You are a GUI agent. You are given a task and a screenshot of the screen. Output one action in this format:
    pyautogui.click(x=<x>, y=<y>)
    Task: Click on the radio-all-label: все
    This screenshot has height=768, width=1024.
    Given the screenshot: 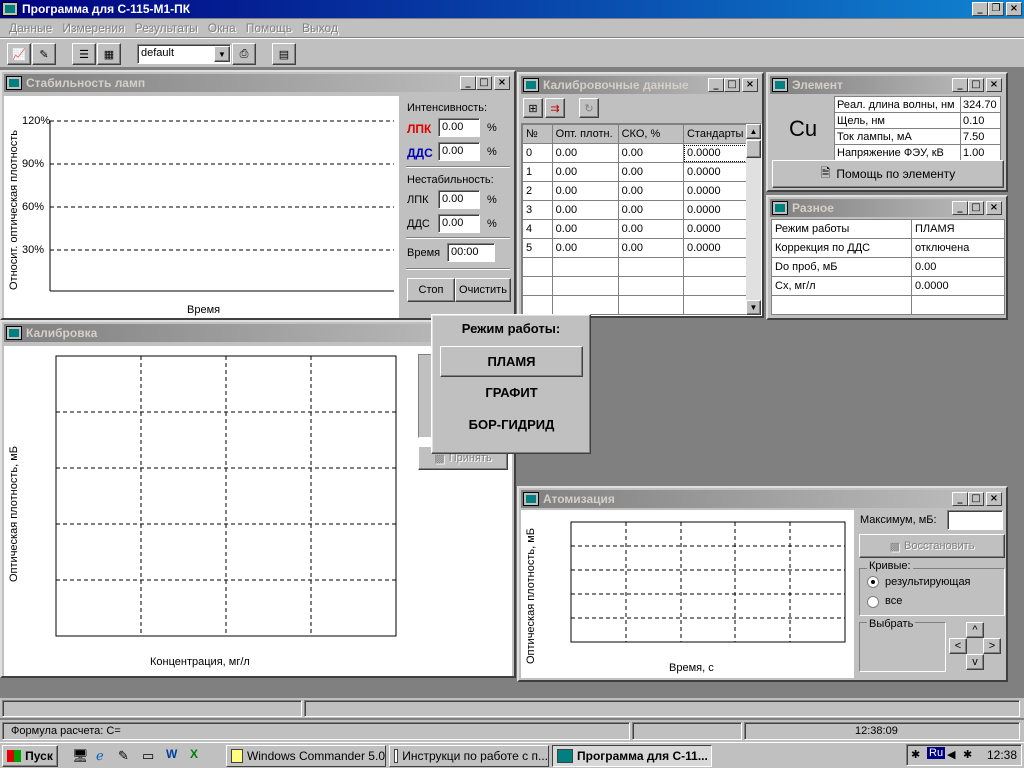 What is the action you would take?
    pyautogui.click(x=893, y=601)
    